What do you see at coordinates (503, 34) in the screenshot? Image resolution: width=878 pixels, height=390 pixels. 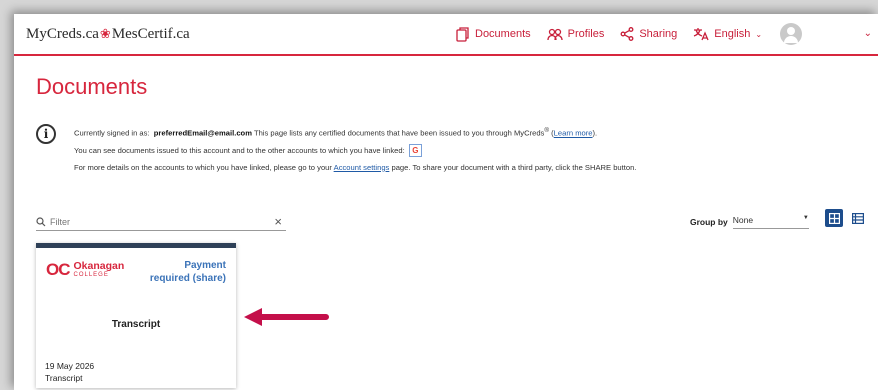 I see `nav-documents-label: Documents` at bounding box center [503, 34].